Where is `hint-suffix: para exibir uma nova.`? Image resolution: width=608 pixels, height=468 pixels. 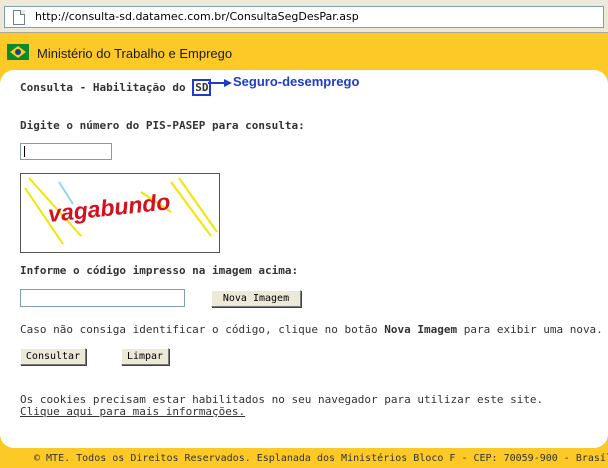
hint-suffix: para exibir uma nova. is located at coordinates (530, 329).